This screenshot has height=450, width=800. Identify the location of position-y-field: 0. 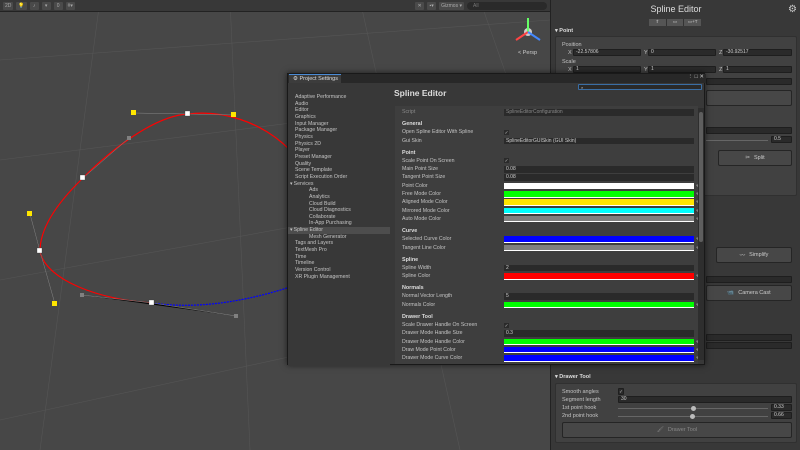
(682, 52).